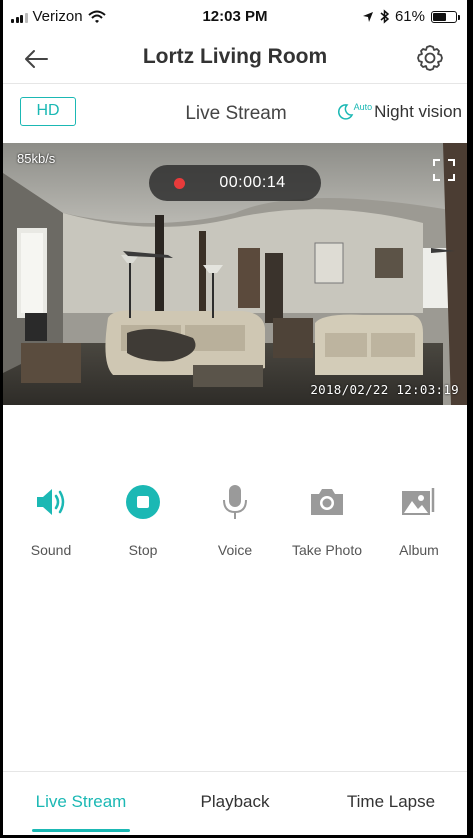 Image resolution: width=473 pixels, height=838 pixels. I want to click on camera-icon, so click(327, 502).